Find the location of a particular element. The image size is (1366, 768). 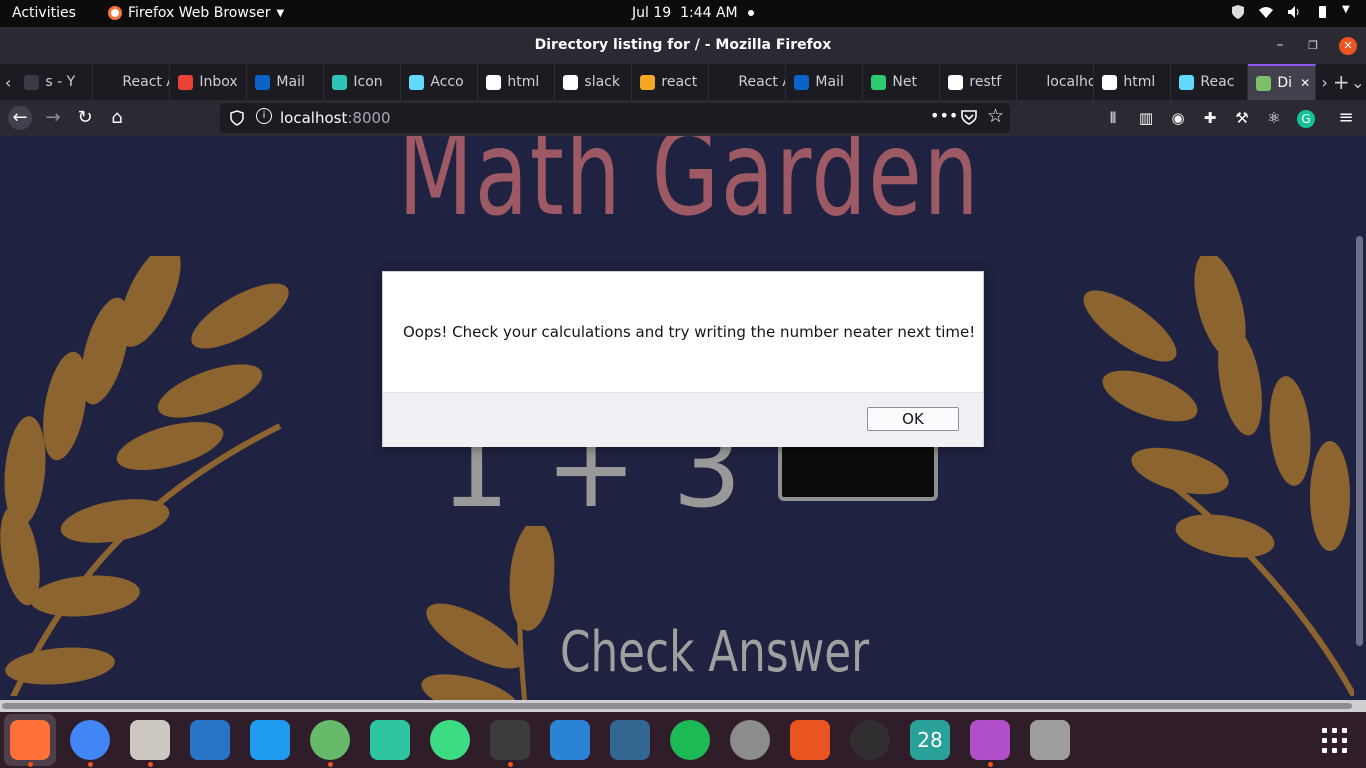

files-icon is located at coordinates (150, 740).